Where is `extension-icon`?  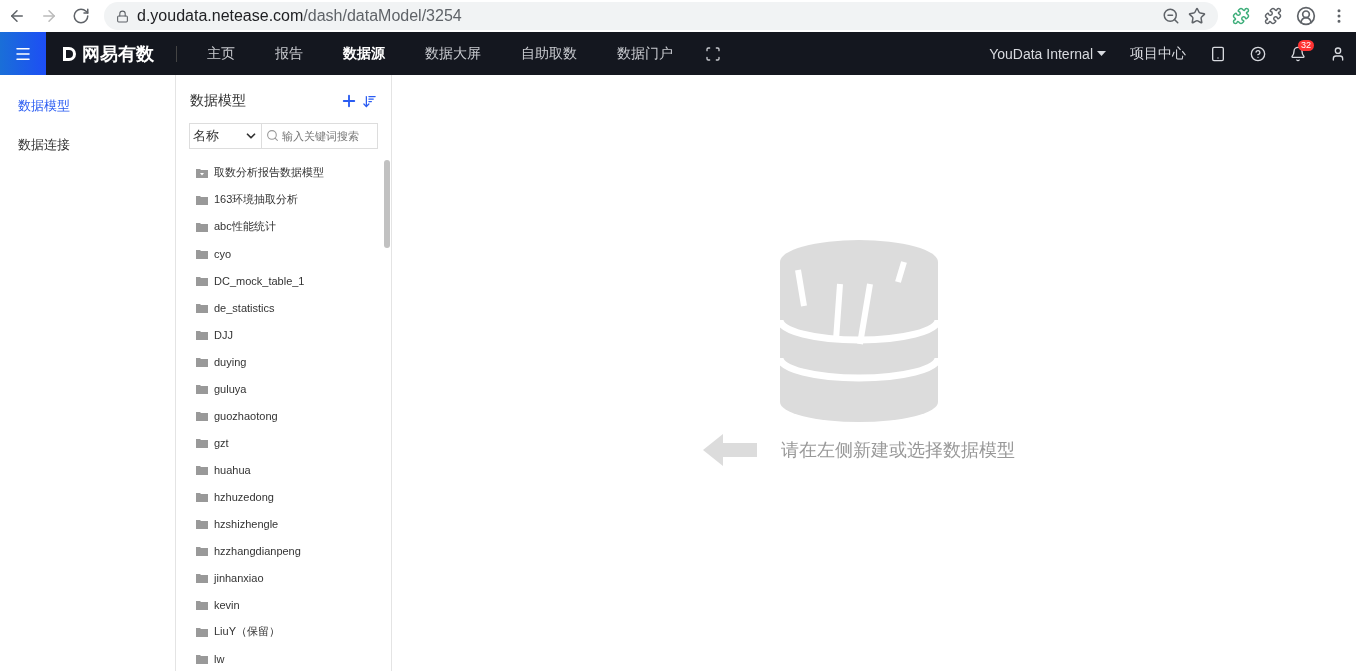
extension-icon is located at coordinates (1241, 16).